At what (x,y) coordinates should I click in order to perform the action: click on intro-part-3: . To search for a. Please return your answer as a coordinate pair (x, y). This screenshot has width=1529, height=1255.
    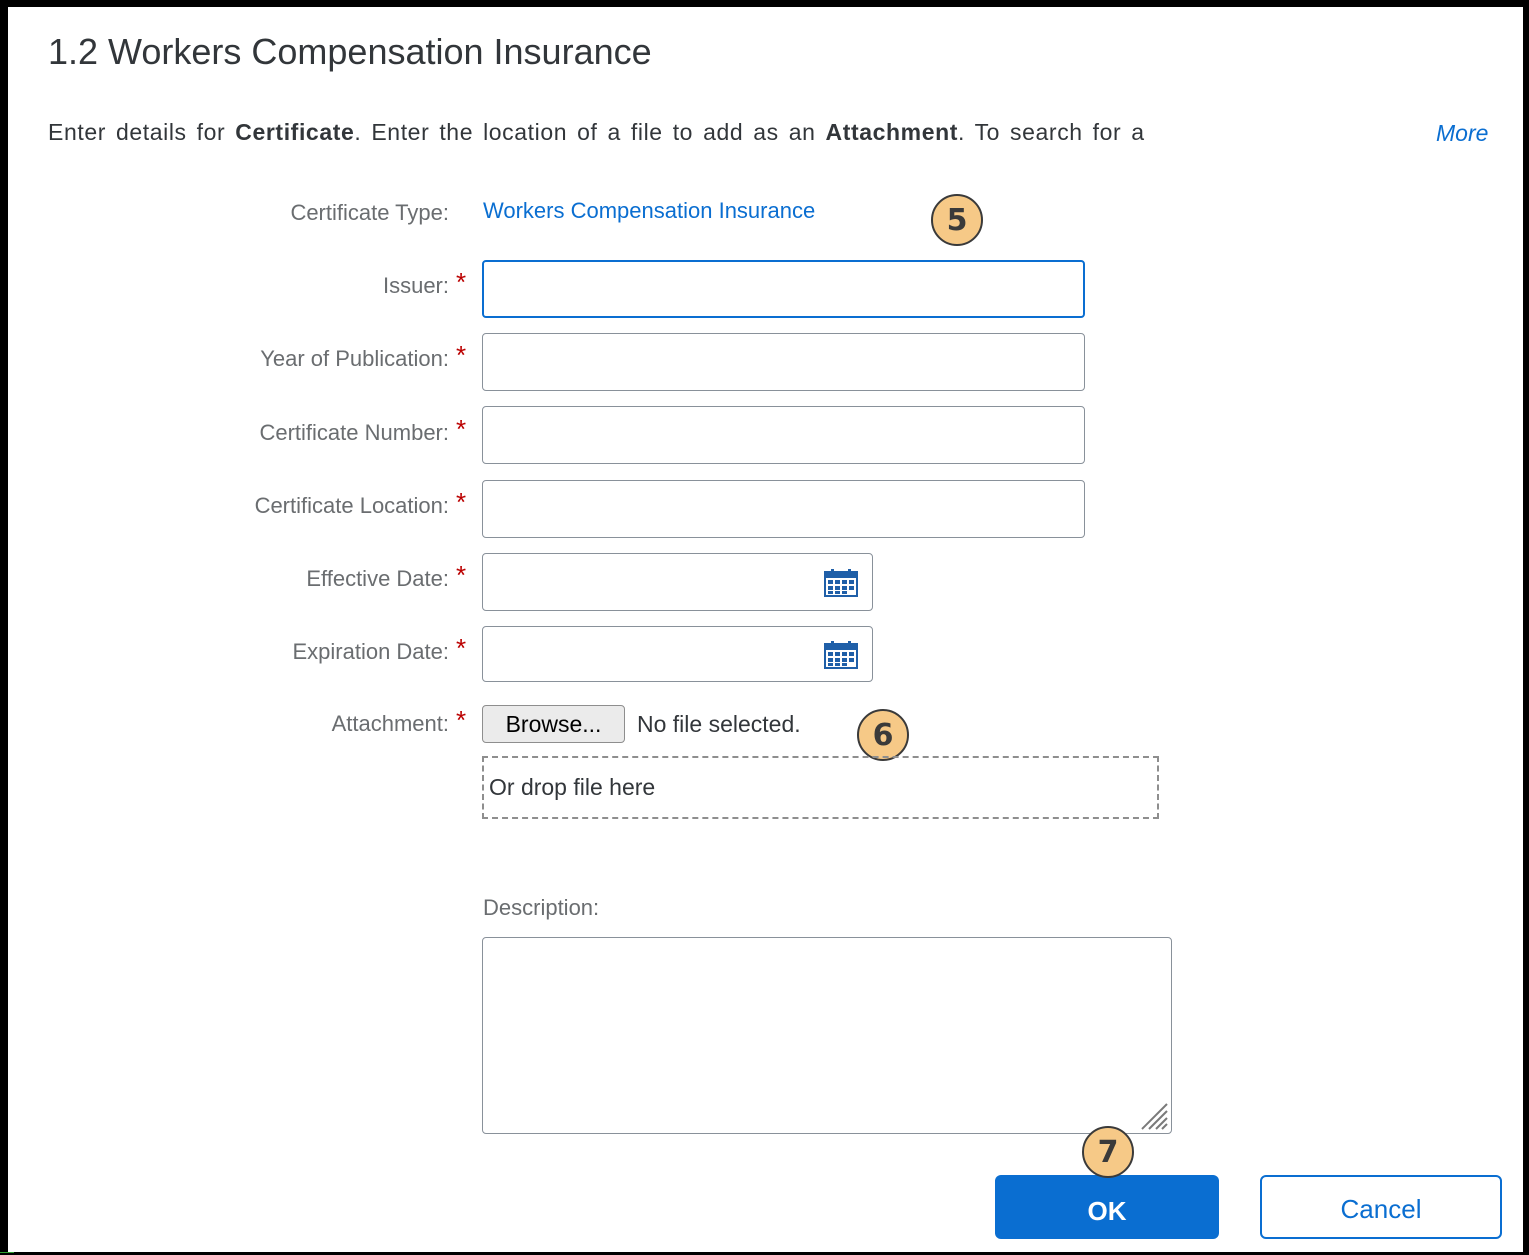
    Looking at the image, I should click on (1051, 132).